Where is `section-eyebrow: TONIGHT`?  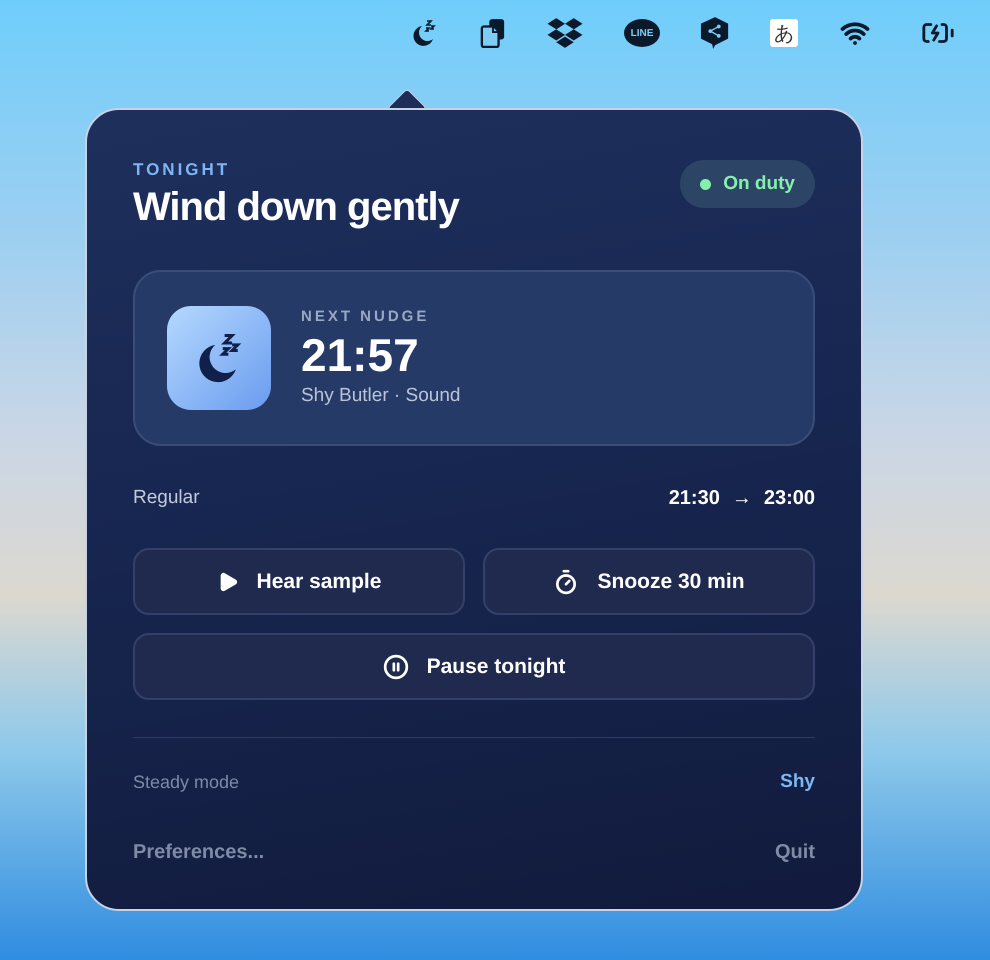
section-eyebrow: TONIGHT is located at coordinates (182, 170).